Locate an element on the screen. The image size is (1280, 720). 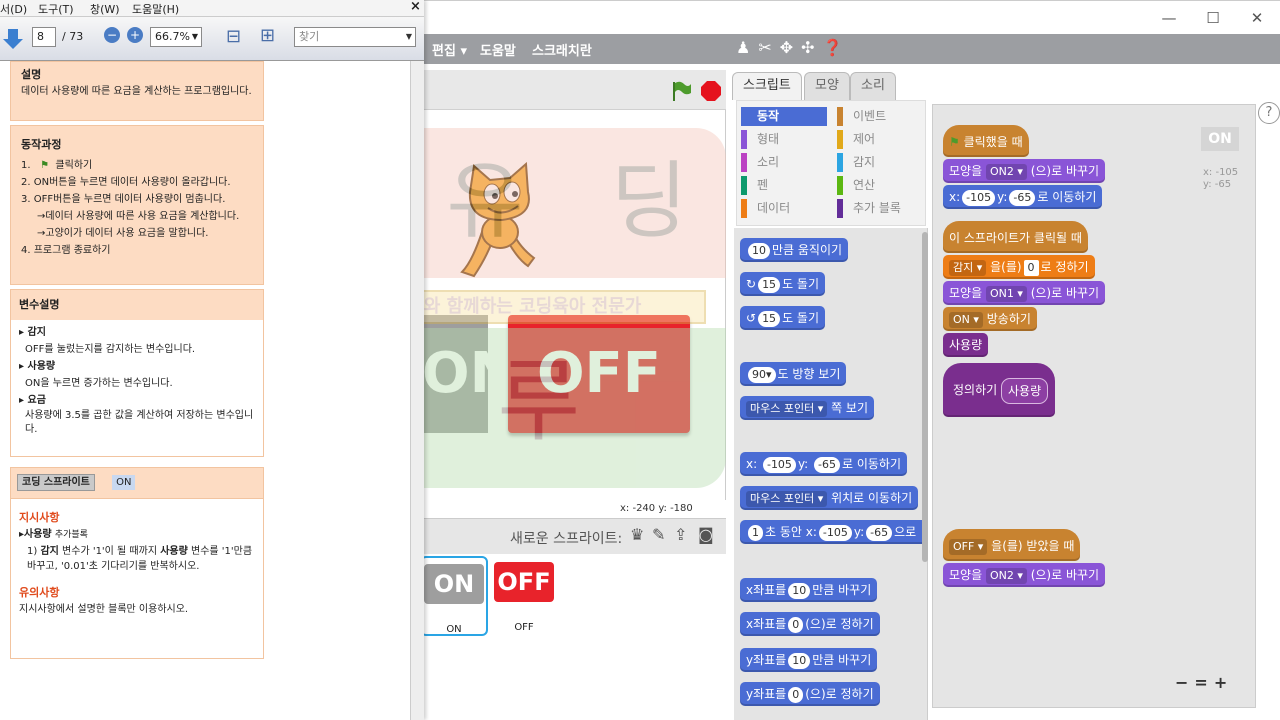
zoom-in-button: + is located at coordinates (1220, 682).